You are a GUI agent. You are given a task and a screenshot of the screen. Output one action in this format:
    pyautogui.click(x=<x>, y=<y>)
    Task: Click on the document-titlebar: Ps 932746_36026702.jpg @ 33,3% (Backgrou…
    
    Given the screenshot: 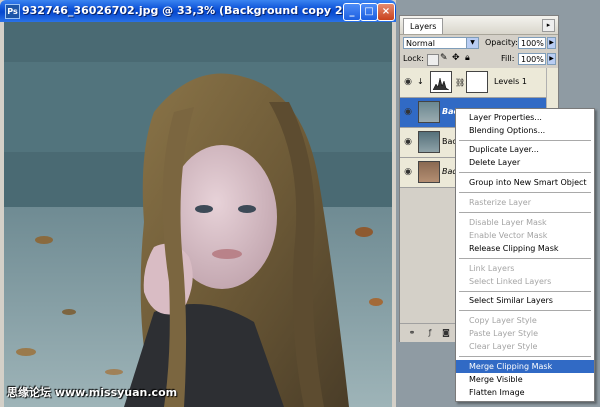 What is the action you would take?
    pyautogui.click(x=198, y=11)
    